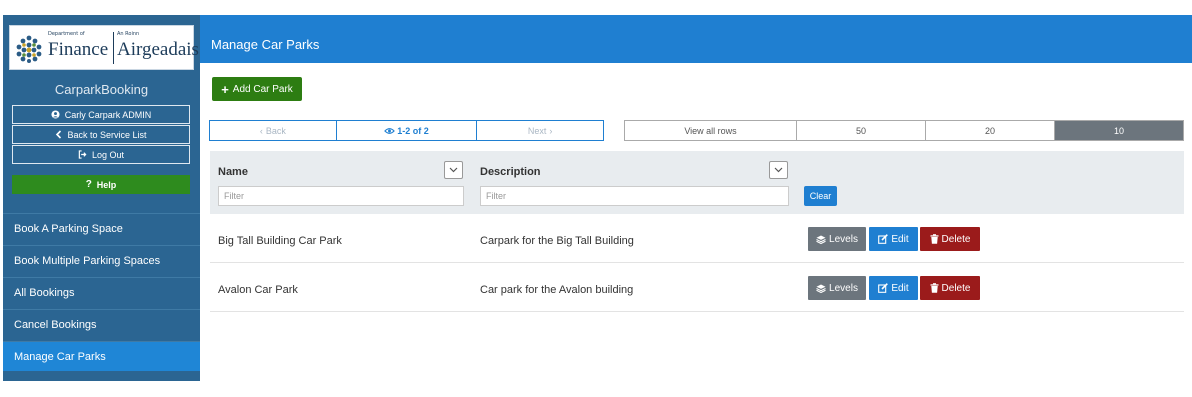 This screenshot has width=1192, height=397. I want to click on name-filter-input, so click(341, 196).